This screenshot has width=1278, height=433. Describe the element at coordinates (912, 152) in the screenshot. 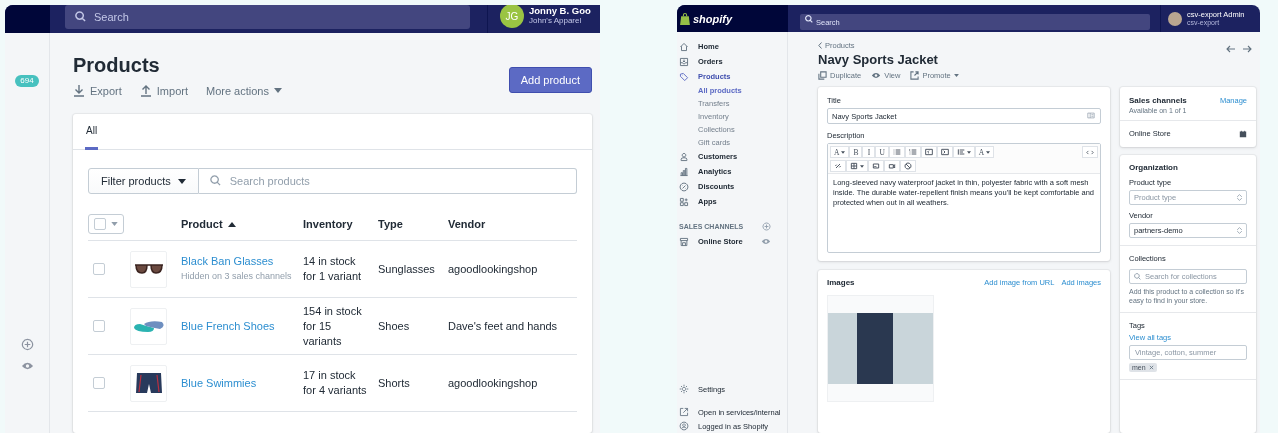

I see `numbered-list-icon` at that location.